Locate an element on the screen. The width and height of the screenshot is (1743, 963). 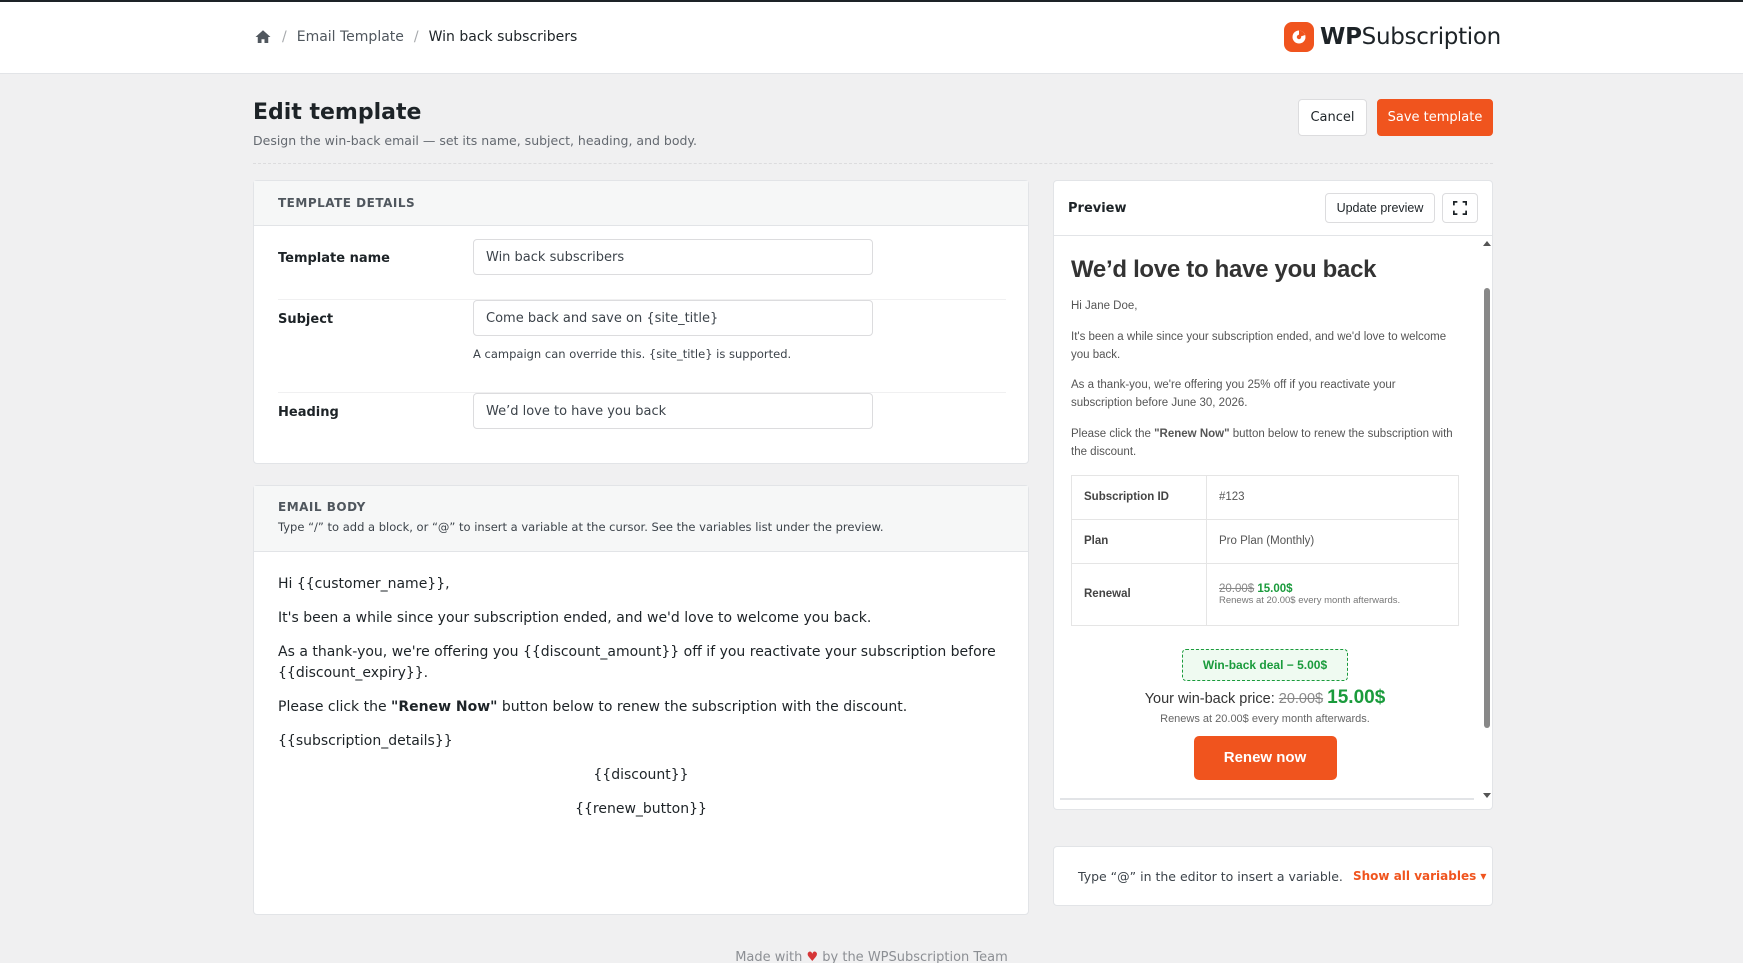
template-details-header: TEMPLATE DETAILS is located at coordinates (641, 203).